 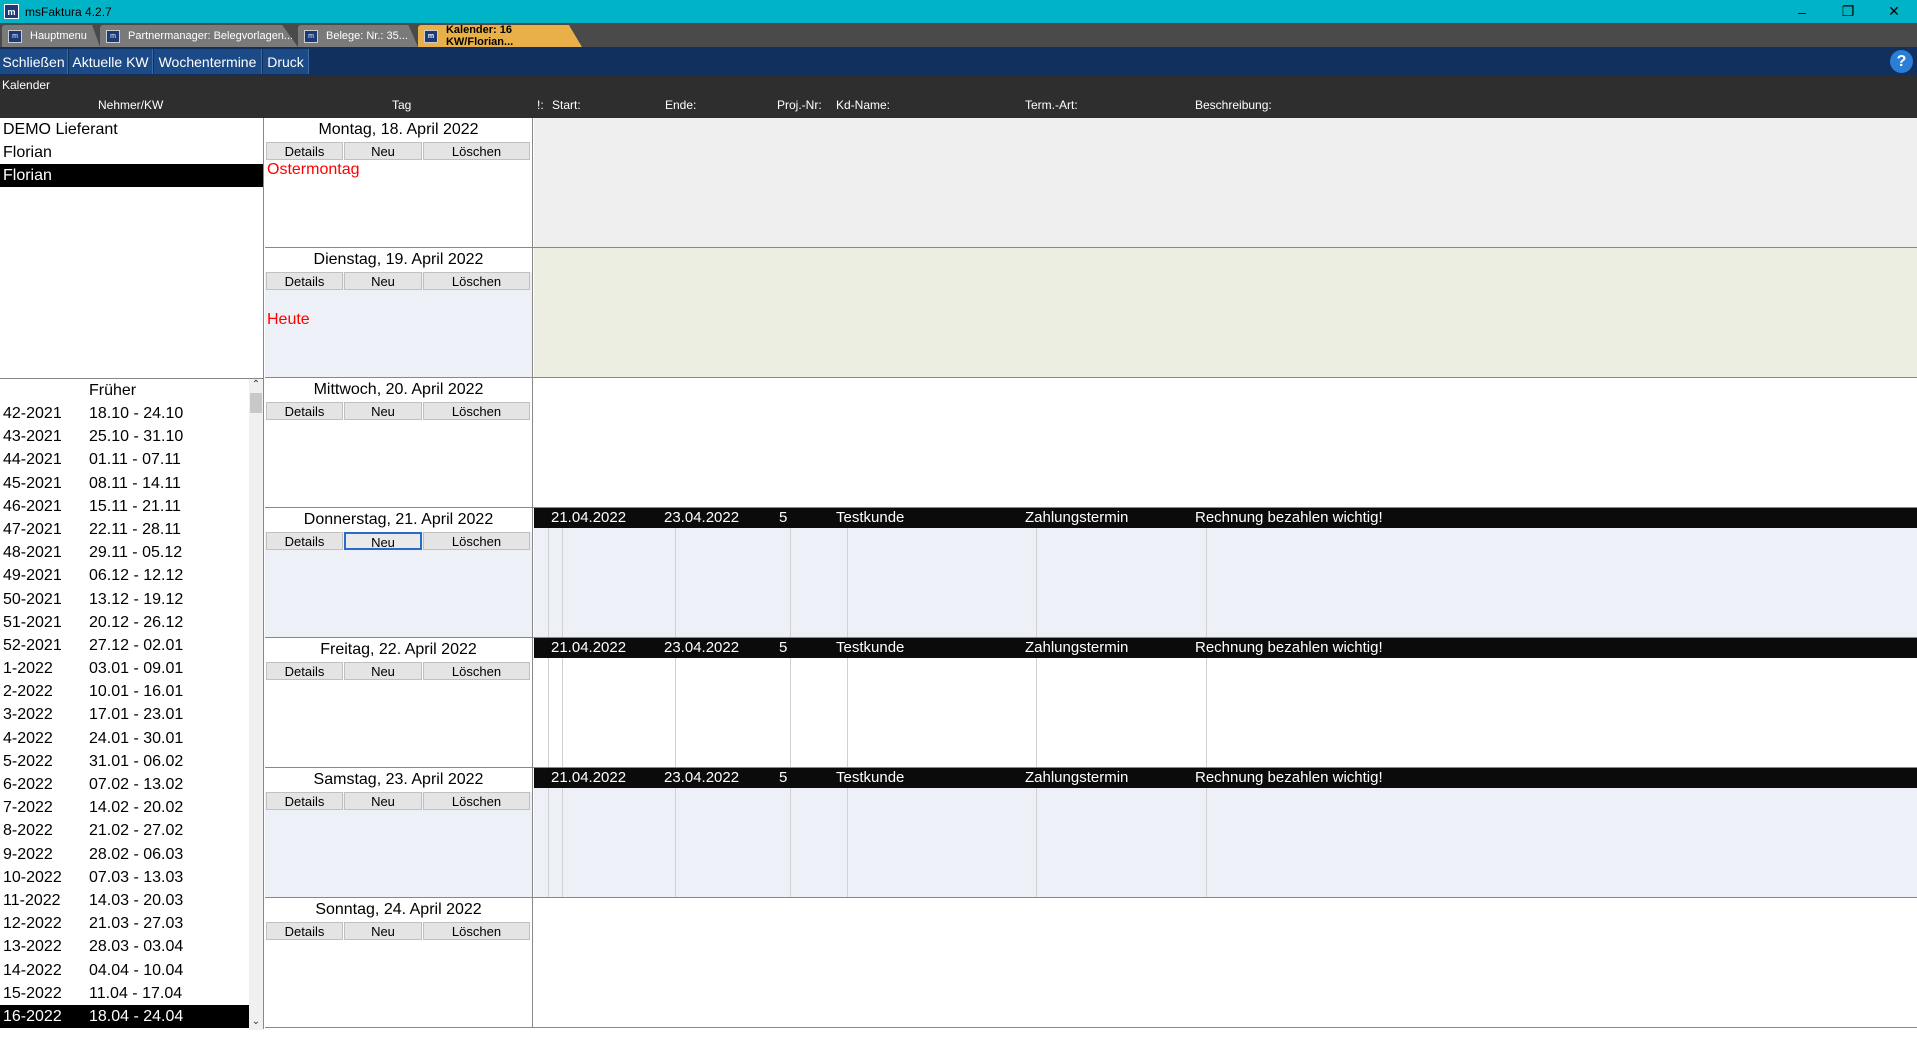 I want to click on week-appointments-button: Wochentermine, so click(x=208, y=61).